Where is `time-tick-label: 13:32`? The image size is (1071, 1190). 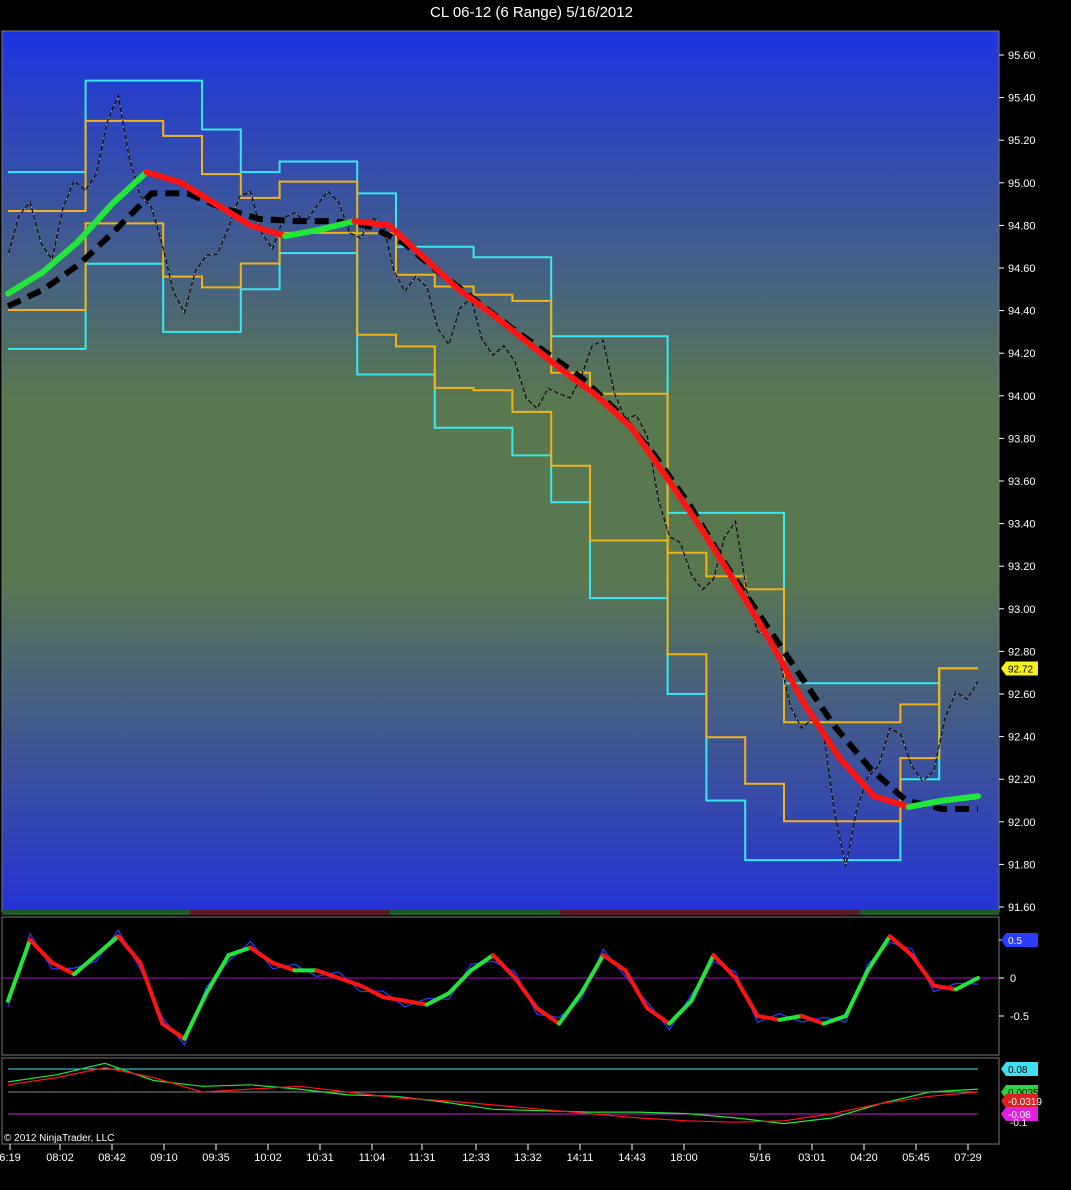
time-tick-label: 13:32 is located at coordinates (528, 1158).